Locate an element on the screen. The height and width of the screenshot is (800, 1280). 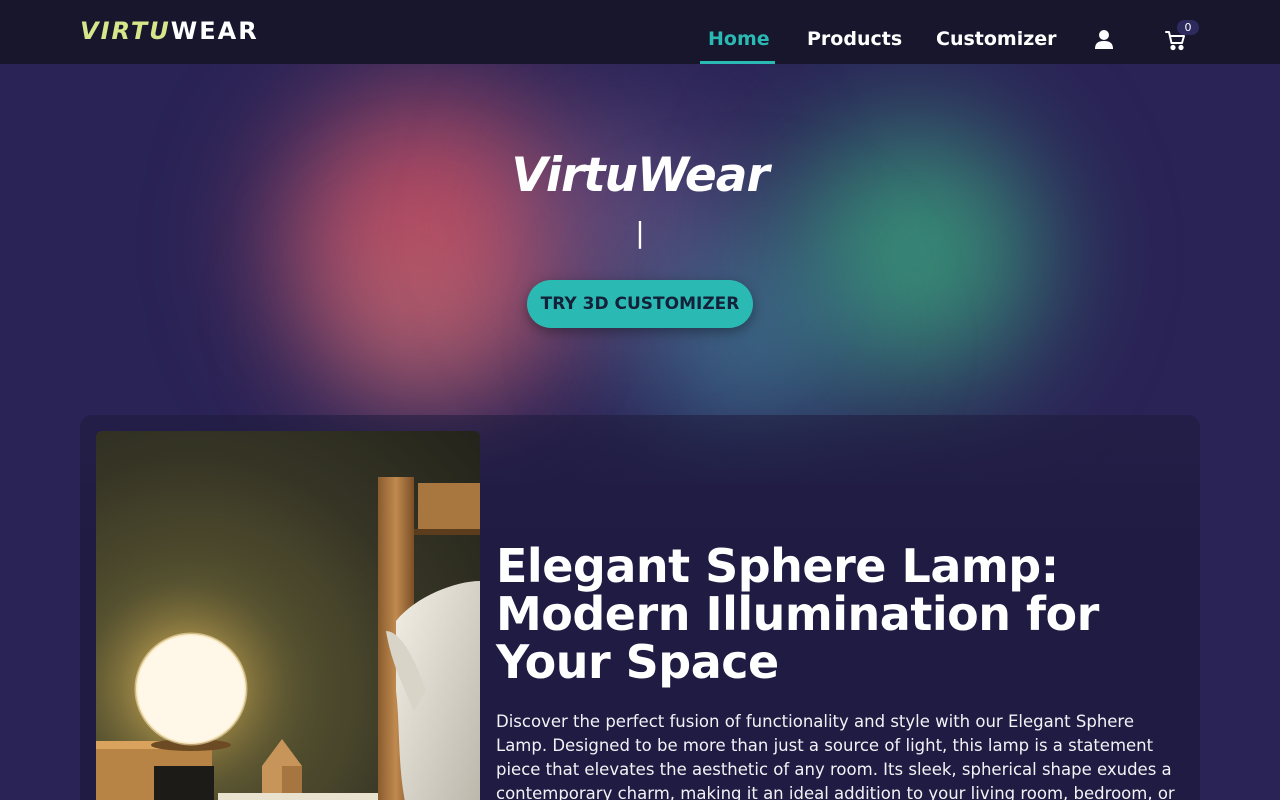
cart-count-badge: 0 is located at coordinates (1188, 27).